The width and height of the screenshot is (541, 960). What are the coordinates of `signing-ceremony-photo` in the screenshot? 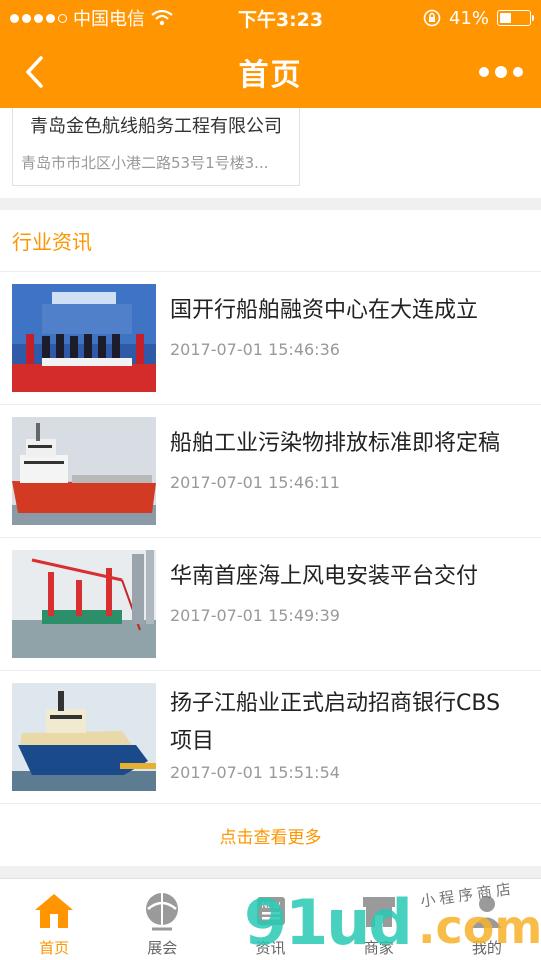 It's located at (84, 338).